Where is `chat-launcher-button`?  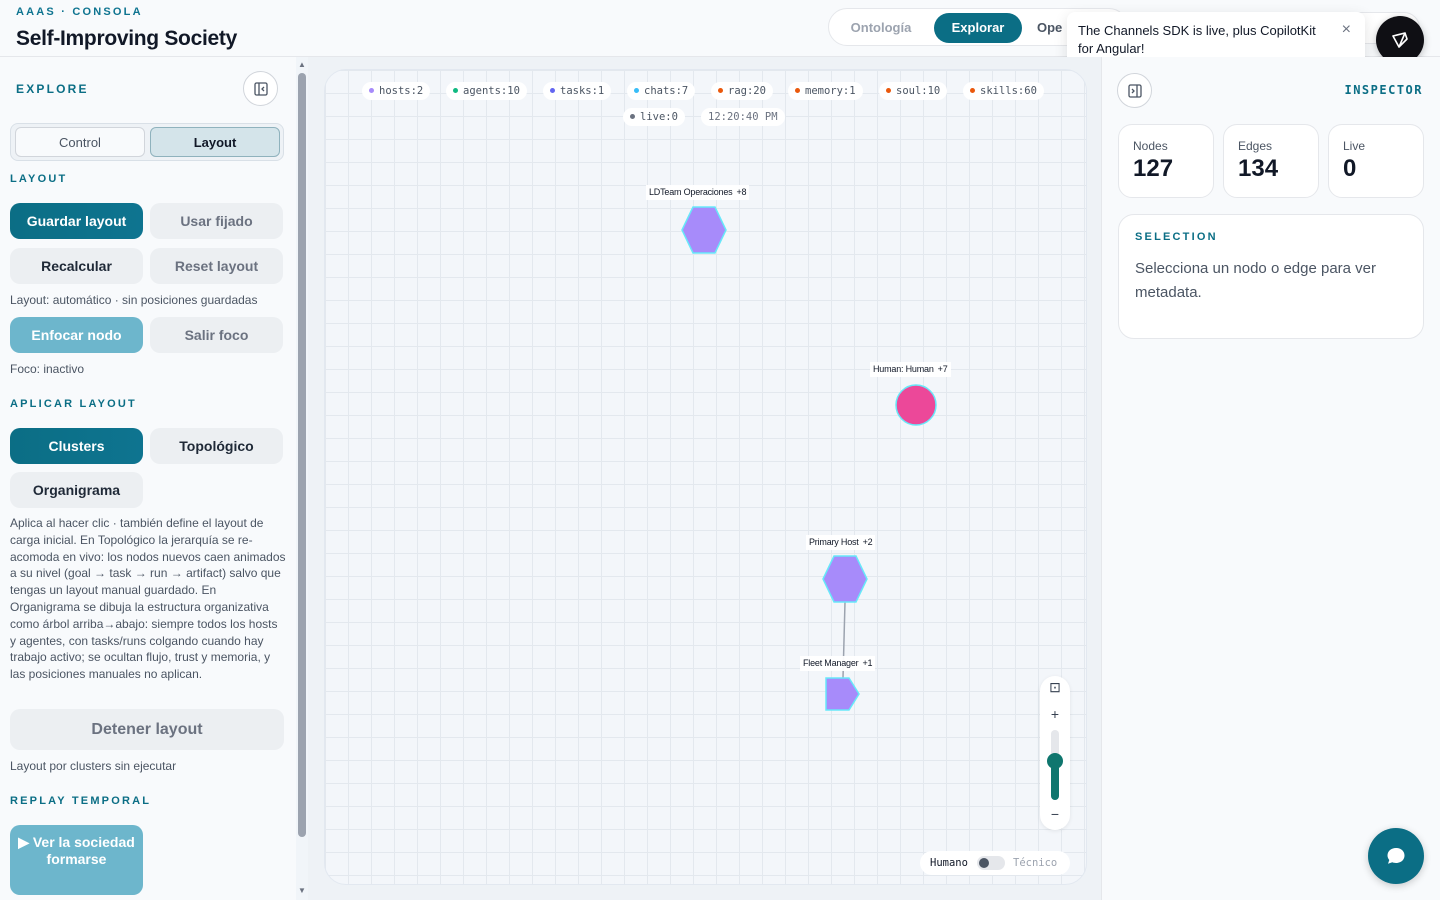 chat-launcher-button is located at coordinates (1396, 856).